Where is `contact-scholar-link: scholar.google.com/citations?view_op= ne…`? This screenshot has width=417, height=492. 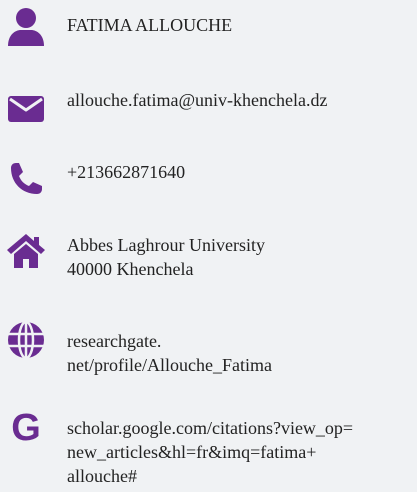
contact-scholar-link: scholar.google.com/citations?view_op= ne… is located at coordinates (239, 452).